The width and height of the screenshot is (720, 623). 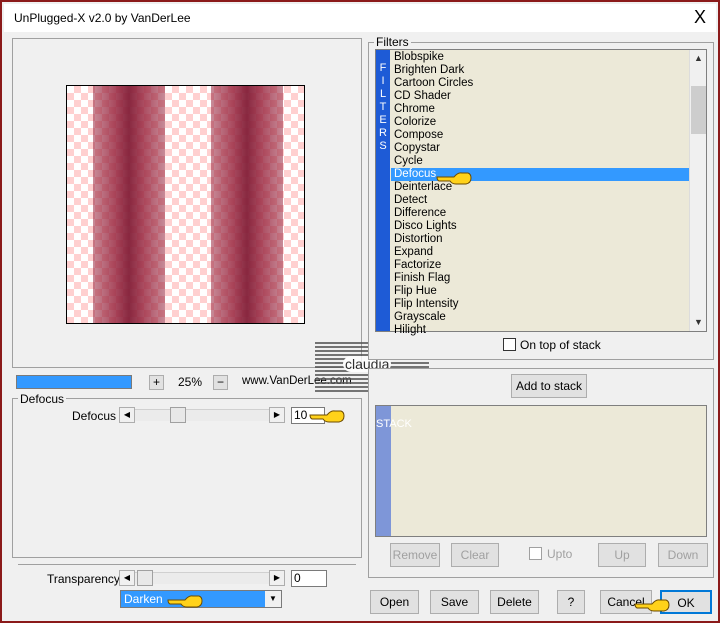 What do you see at coordinates (383, 68) in the screenshot?
I see `side-label-letter: F` at bounding box center [383, 68].